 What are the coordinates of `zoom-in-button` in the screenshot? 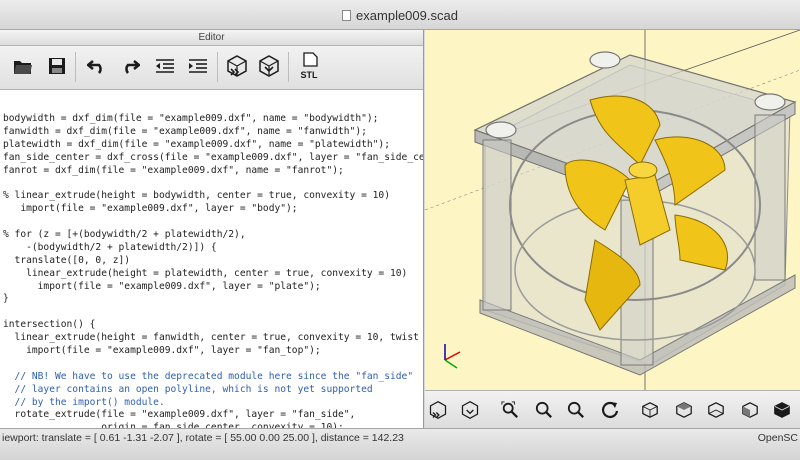 It's located at (544, 410).